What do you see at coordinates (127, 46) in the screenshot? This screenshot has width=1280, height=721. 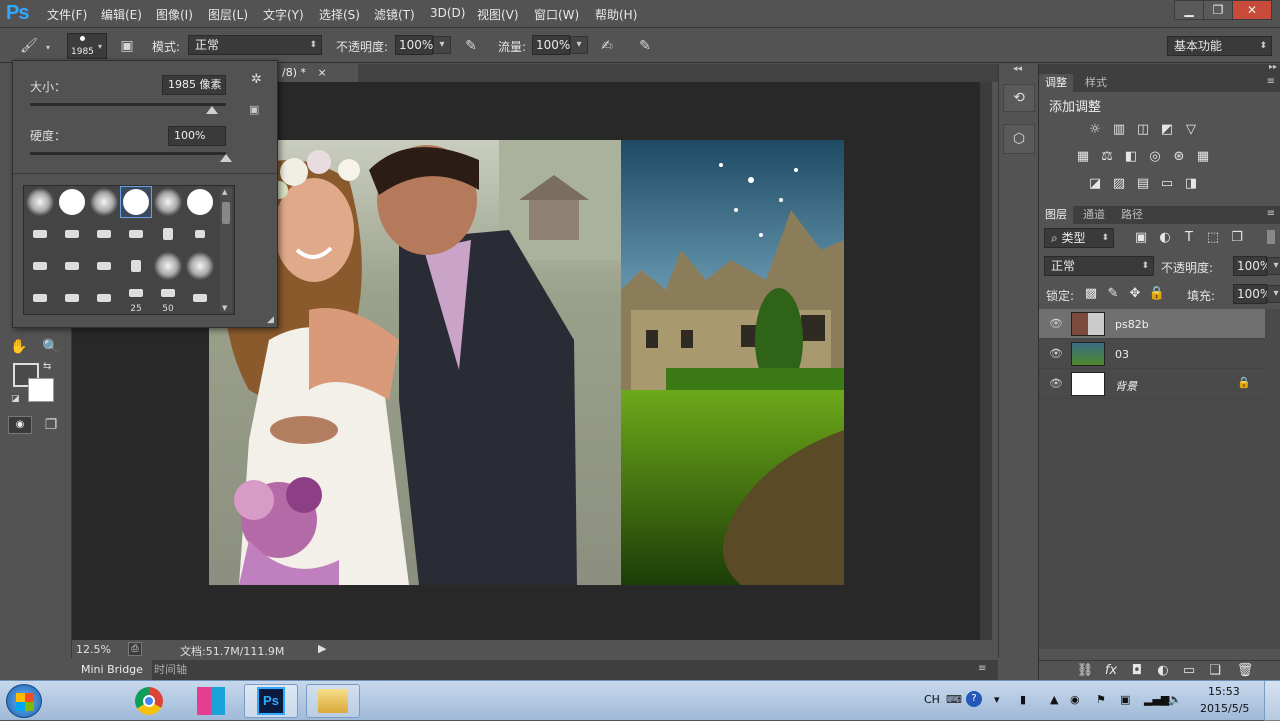 I see `brush-panel-toggle-icon: ▣` at bounding box center [127, 46].